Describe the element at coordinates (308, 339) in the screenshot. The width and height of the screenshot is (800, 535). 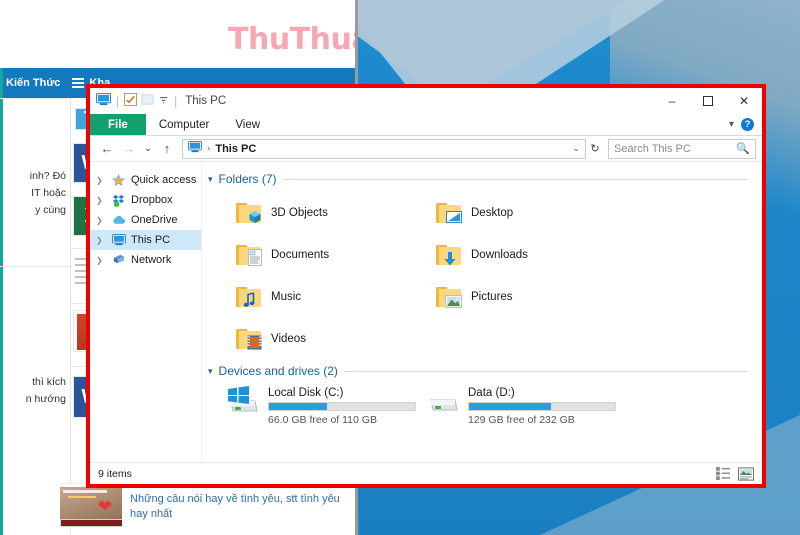
I see `folder-item-videos: Videos` at that location.